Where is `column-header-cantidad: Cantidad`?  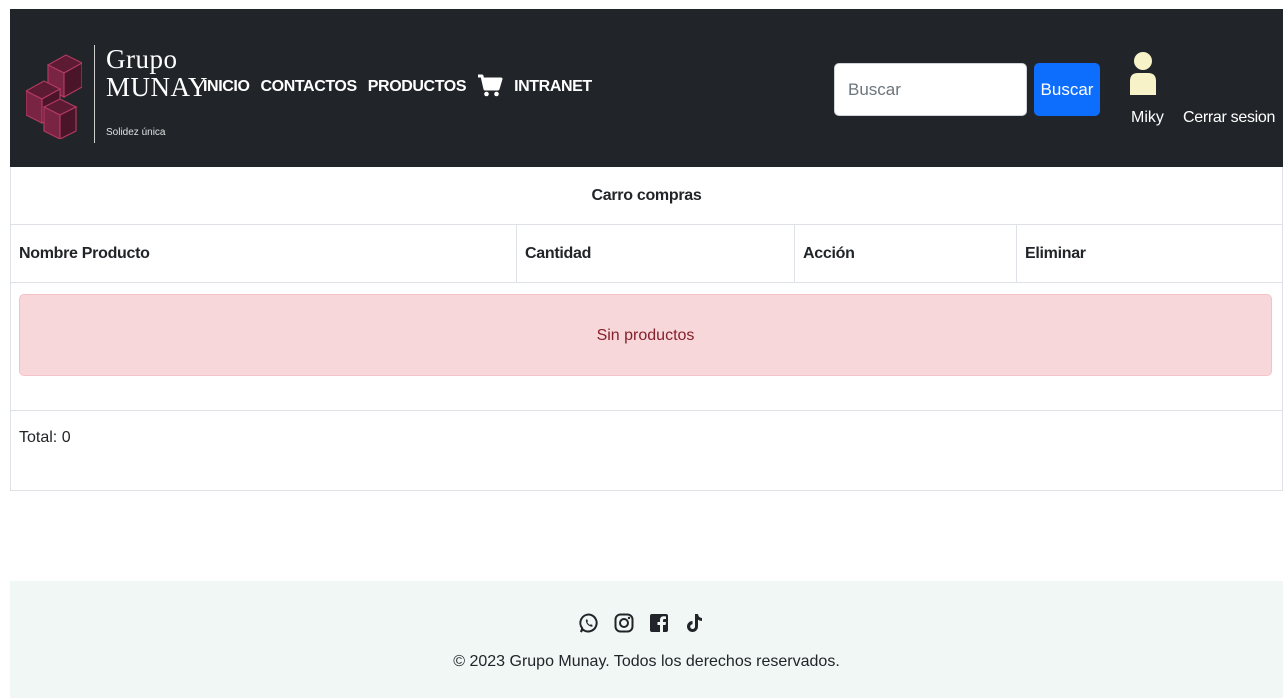
column-header-cantidad: Cantidad is located at coordinates (655, 254).